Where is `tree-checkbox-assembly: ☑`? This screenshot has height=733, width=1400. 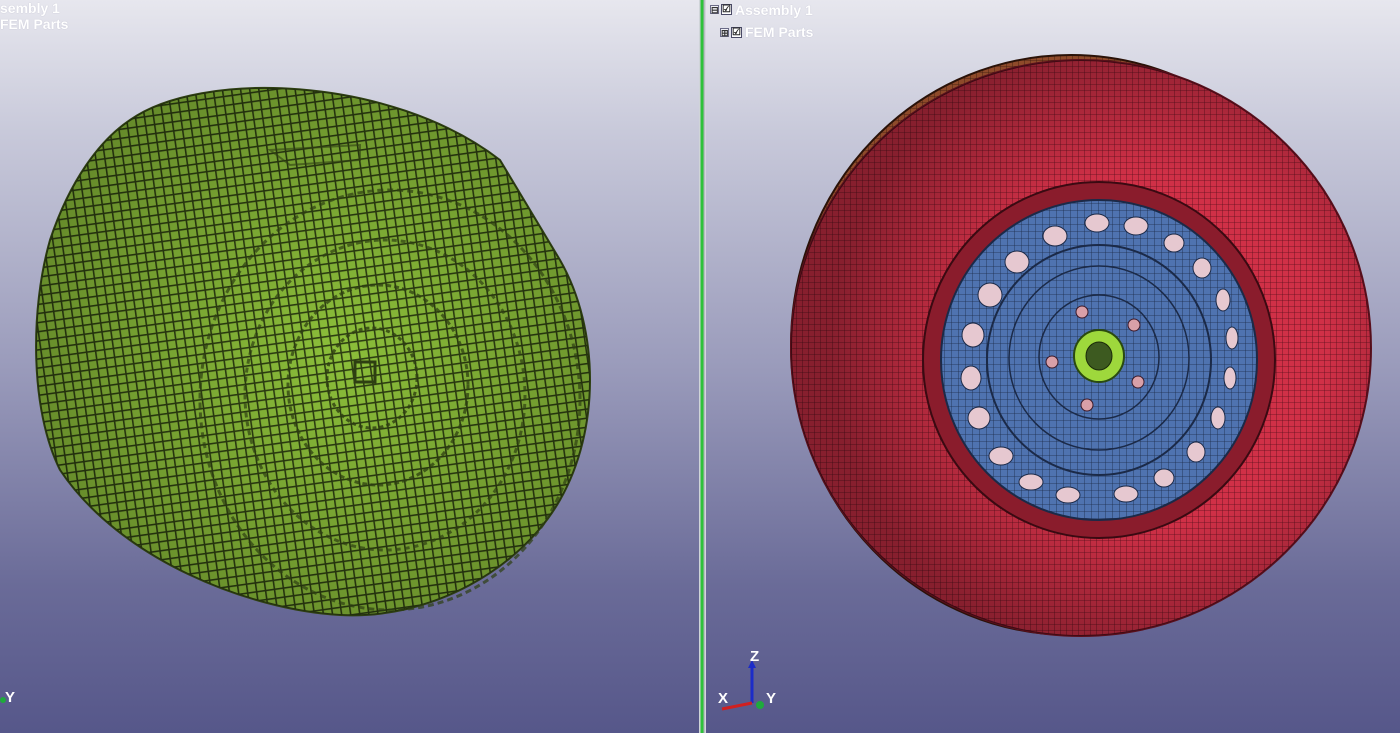 tree-checkbox-assembly: ☑ is located at coordinates (726, 9).